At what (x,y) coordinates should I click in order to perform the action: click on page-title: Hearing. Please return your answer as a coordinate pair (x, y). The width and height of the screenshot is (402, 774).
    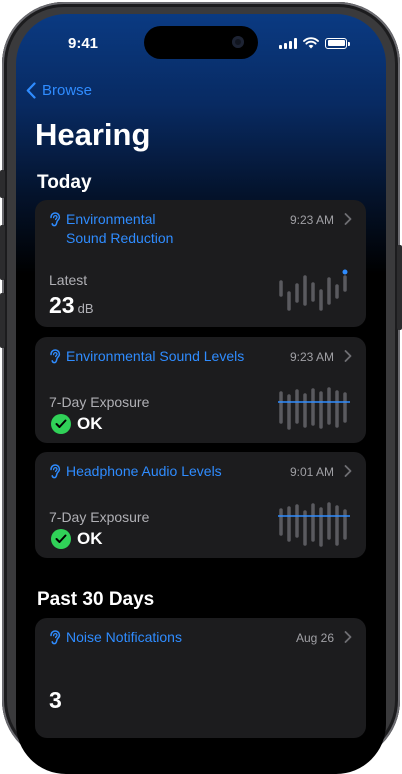
    Looking at the image, I should click on (93, 134).